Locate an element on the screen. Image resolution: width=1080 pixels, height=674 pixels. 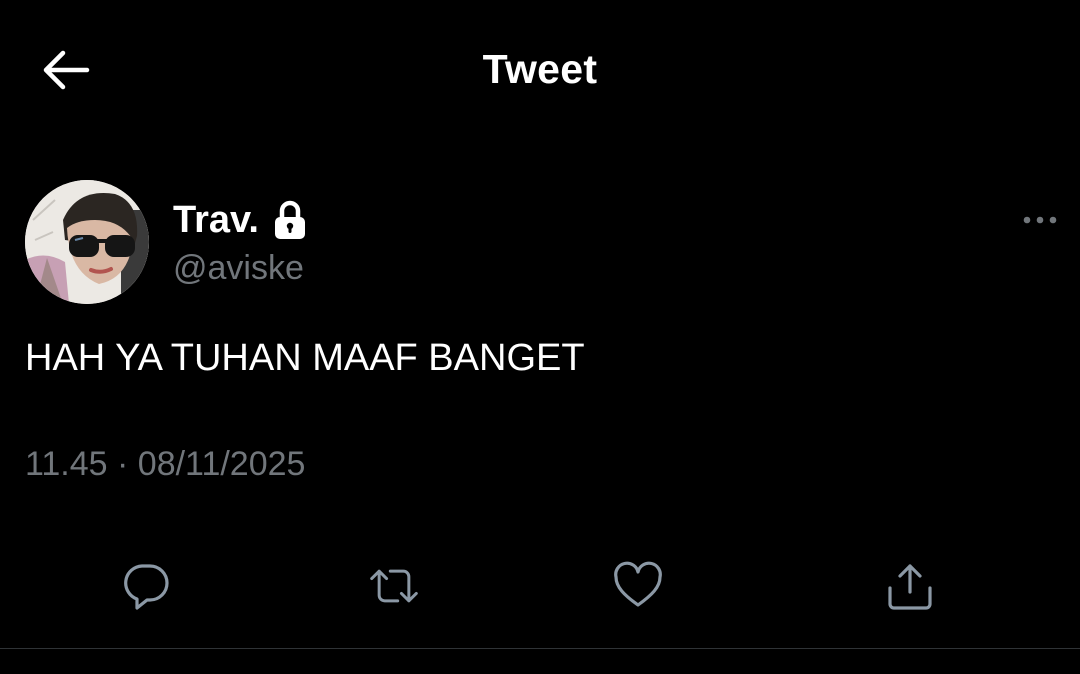
share-icon is located at coordinates (910, 587).